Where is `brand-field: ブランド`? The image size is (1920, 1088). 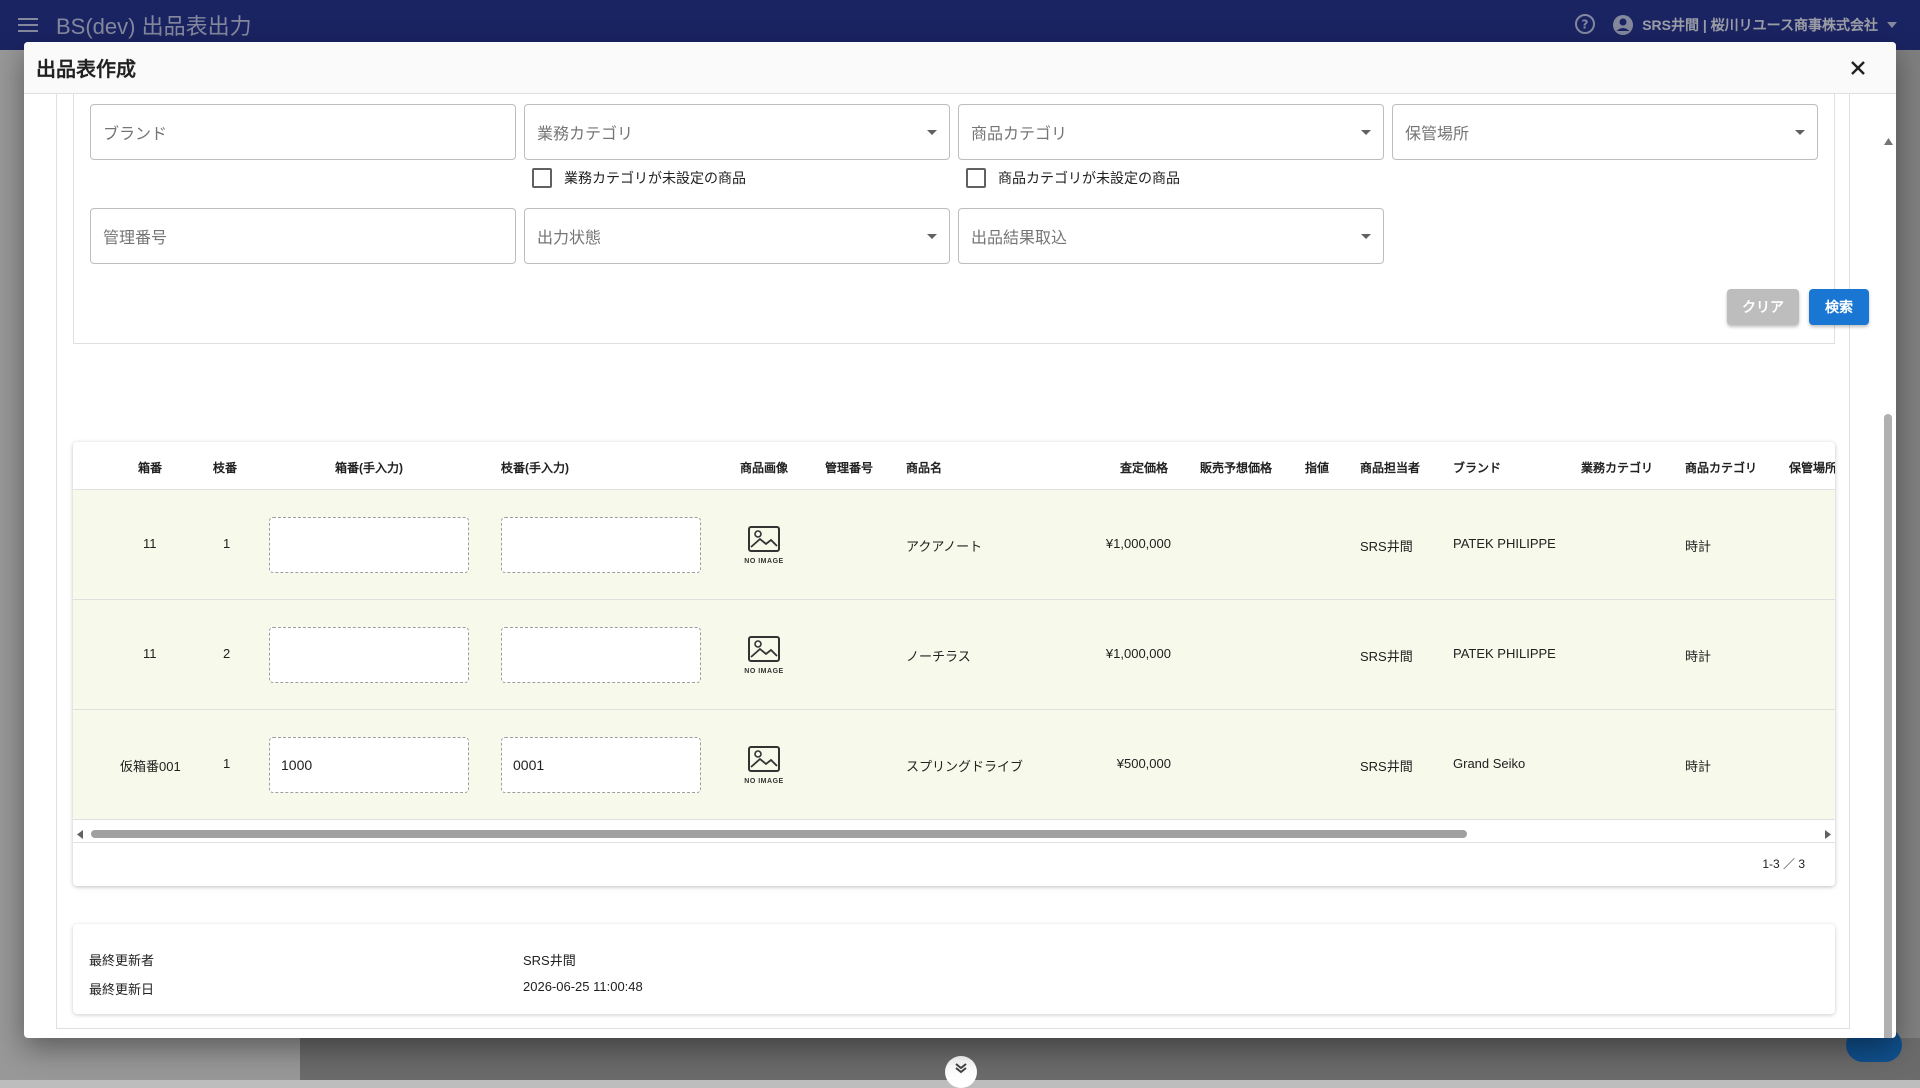
brand-field: ブランド is located at coordinates (303, 132).